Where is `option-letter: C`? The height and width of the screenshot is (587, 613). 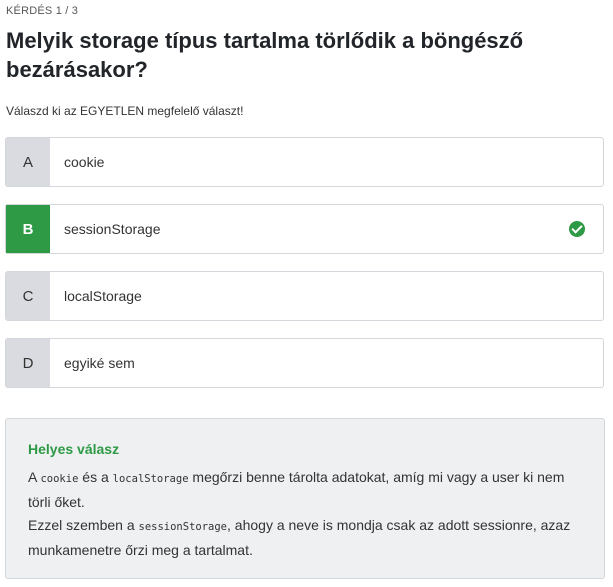 option-letter: C is located at coordinates (28, 296).